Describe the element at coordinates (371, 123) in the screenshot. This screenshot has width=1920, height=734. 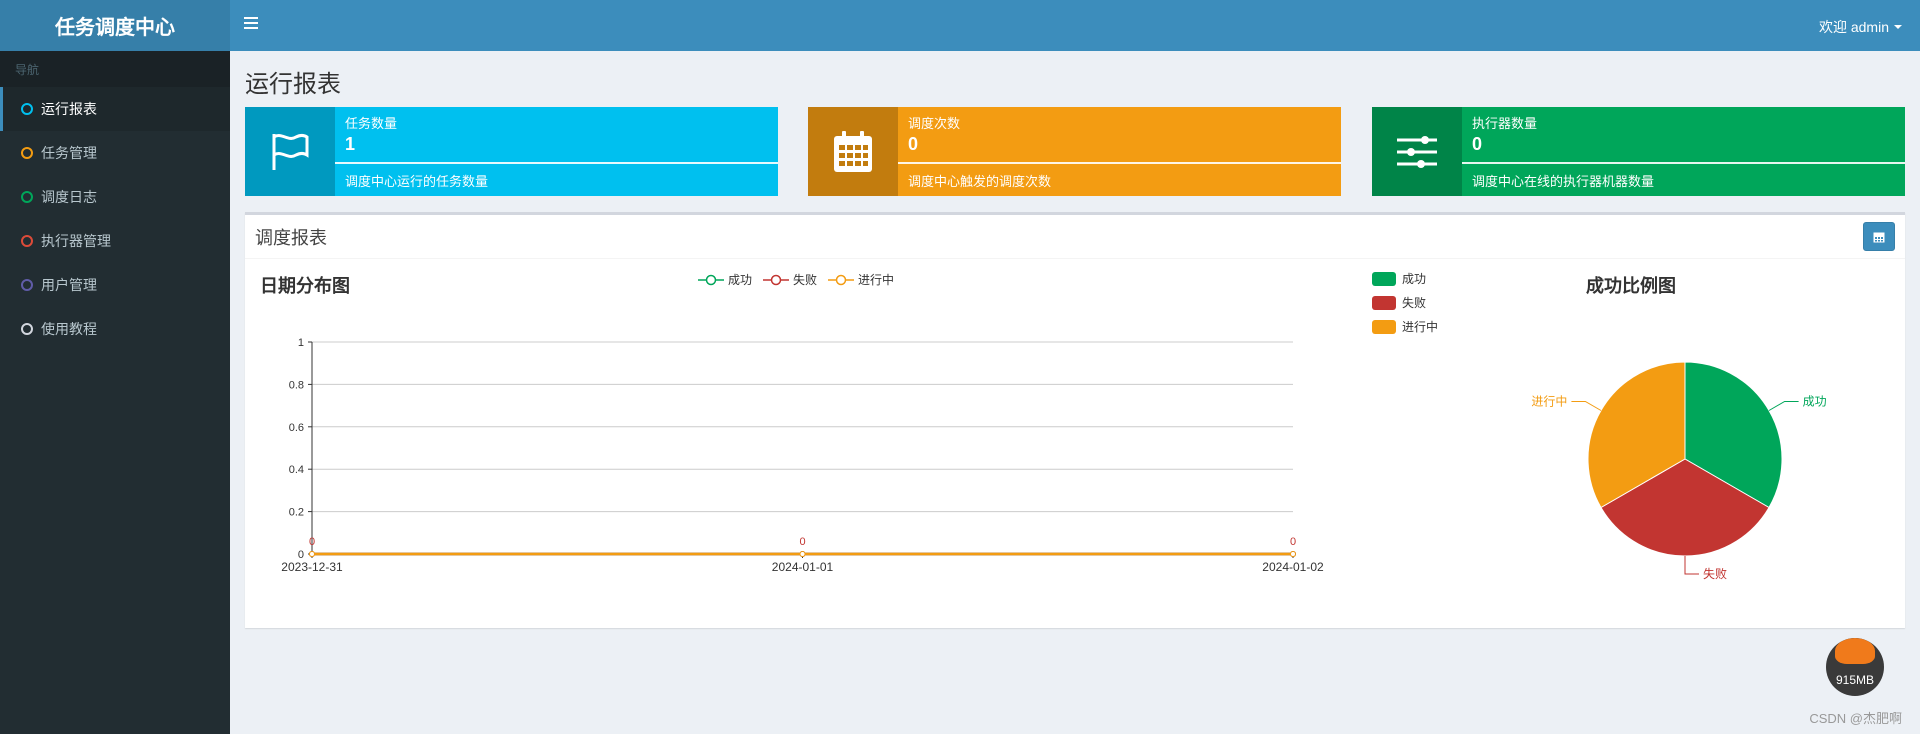
I see `info-label: 任务数量` at that location.